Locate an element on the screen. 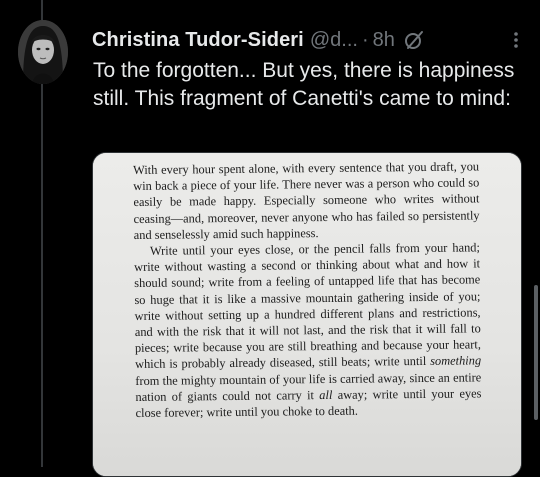  avatar-portrait-icon is located at coordinates (43, 52).